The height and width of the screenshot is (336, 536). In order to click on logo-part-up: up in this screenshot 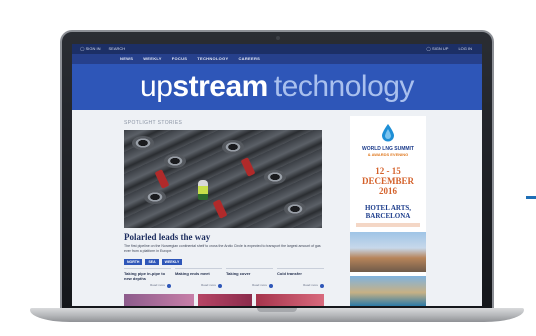, I will do `click(156, 86)`.